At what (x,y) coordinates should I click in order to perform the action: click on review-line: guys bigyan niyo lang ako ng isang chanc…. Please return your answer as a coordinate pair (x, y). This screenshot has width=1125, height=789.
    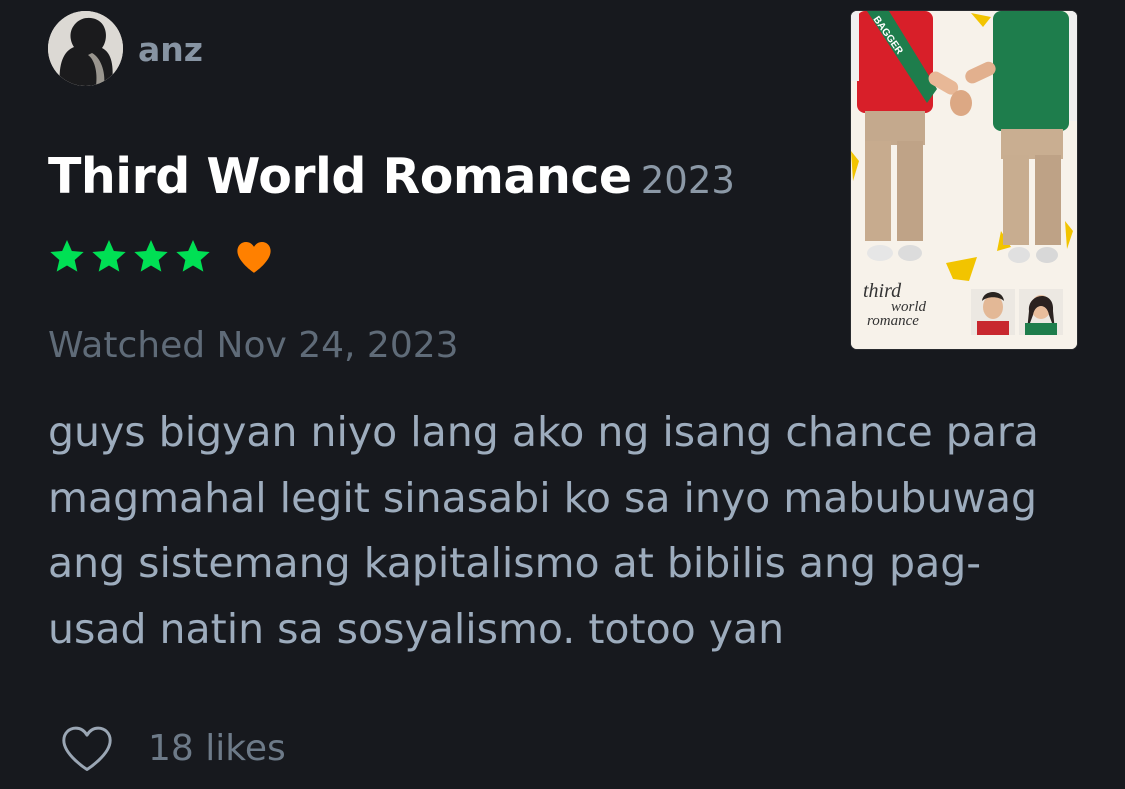
    Looking at the image, I should click on (543, 432).